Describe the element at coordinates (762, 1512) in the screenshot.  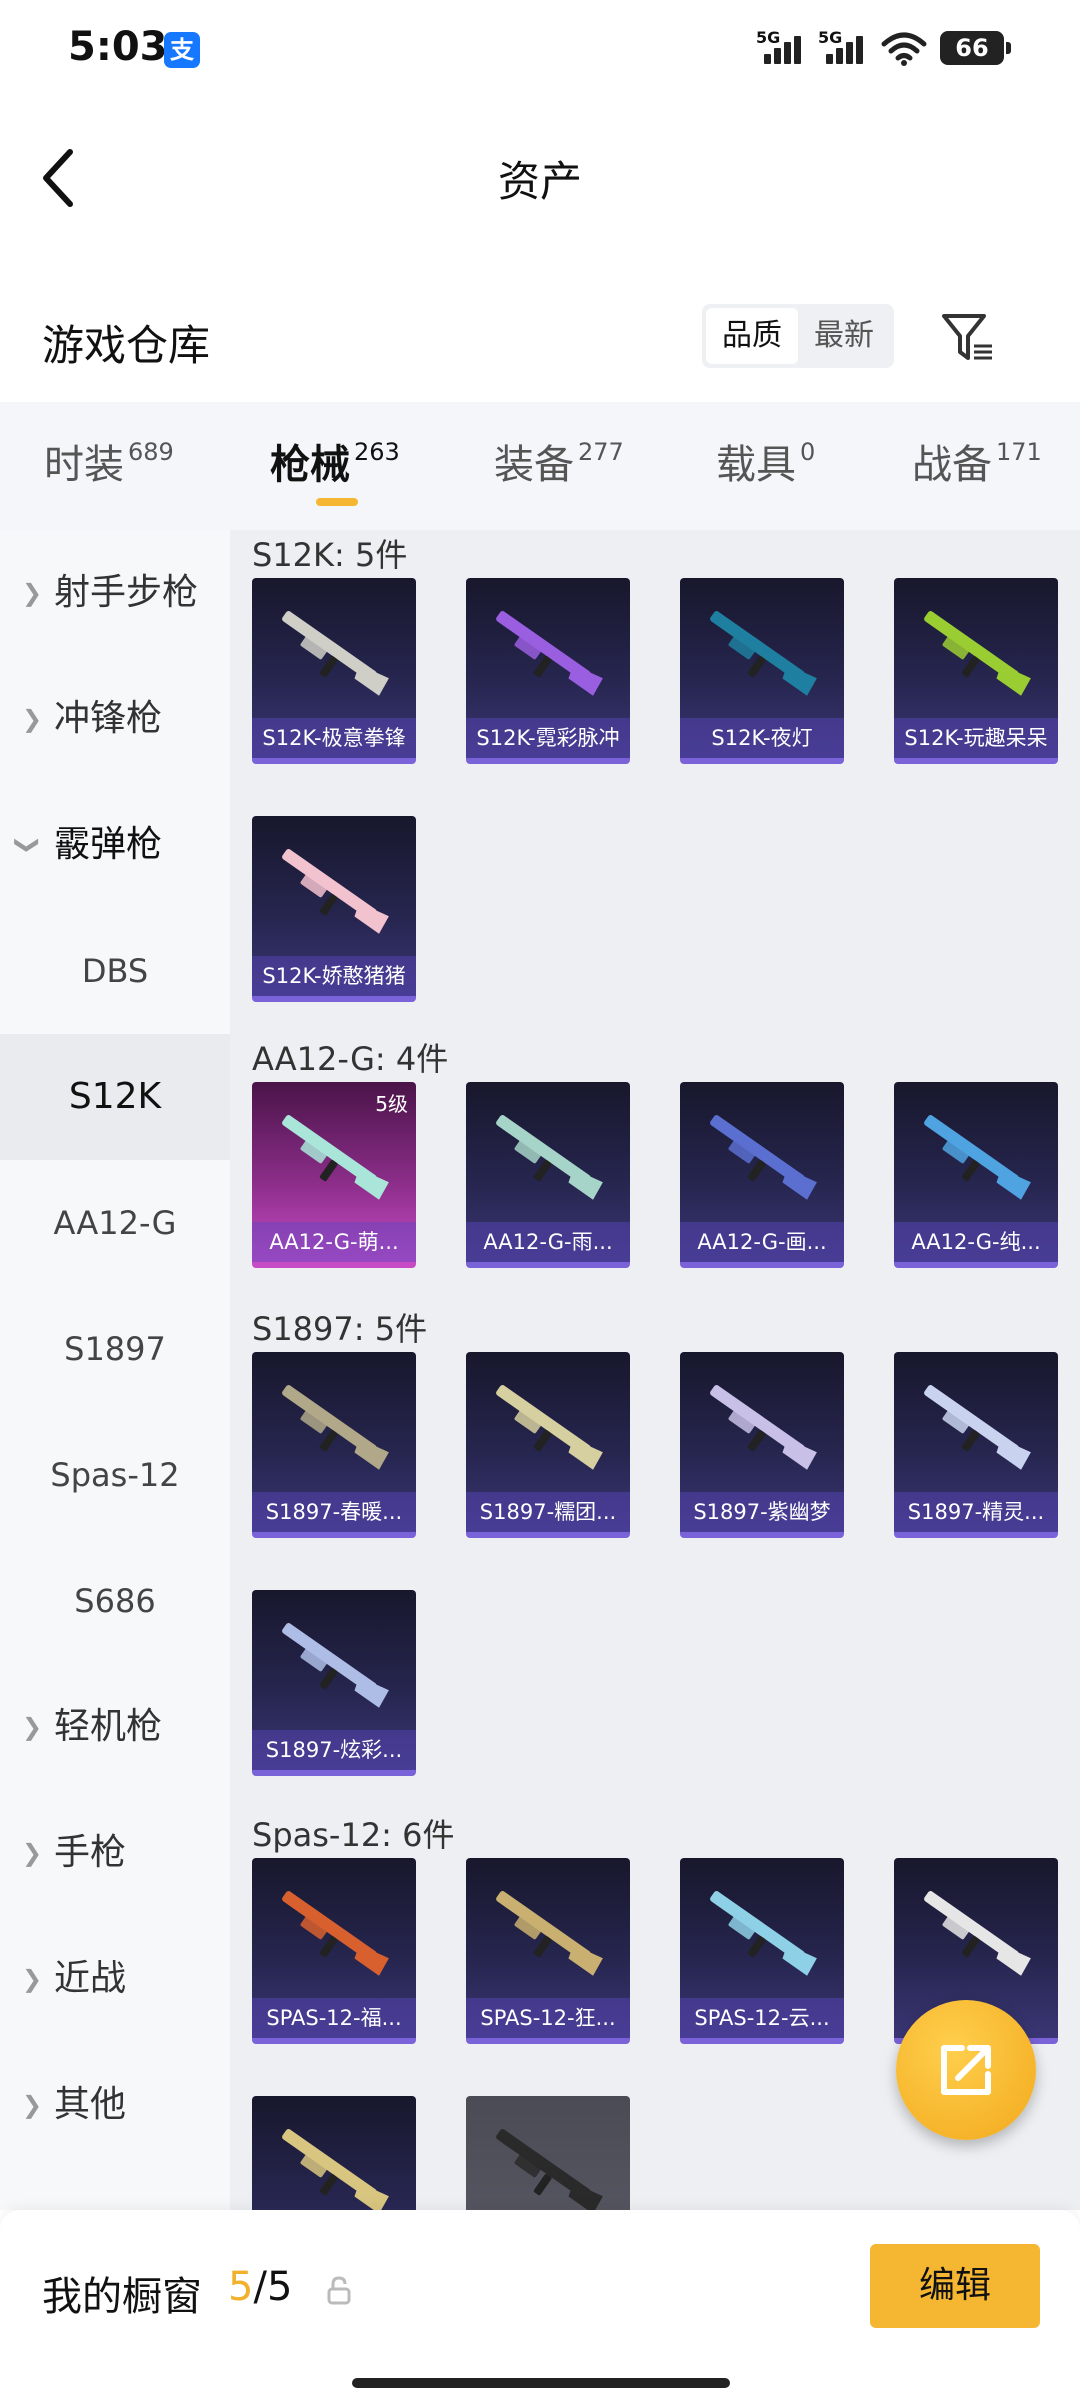
I see `weapon-skin-name: S1897-紫幽梦` at that location.